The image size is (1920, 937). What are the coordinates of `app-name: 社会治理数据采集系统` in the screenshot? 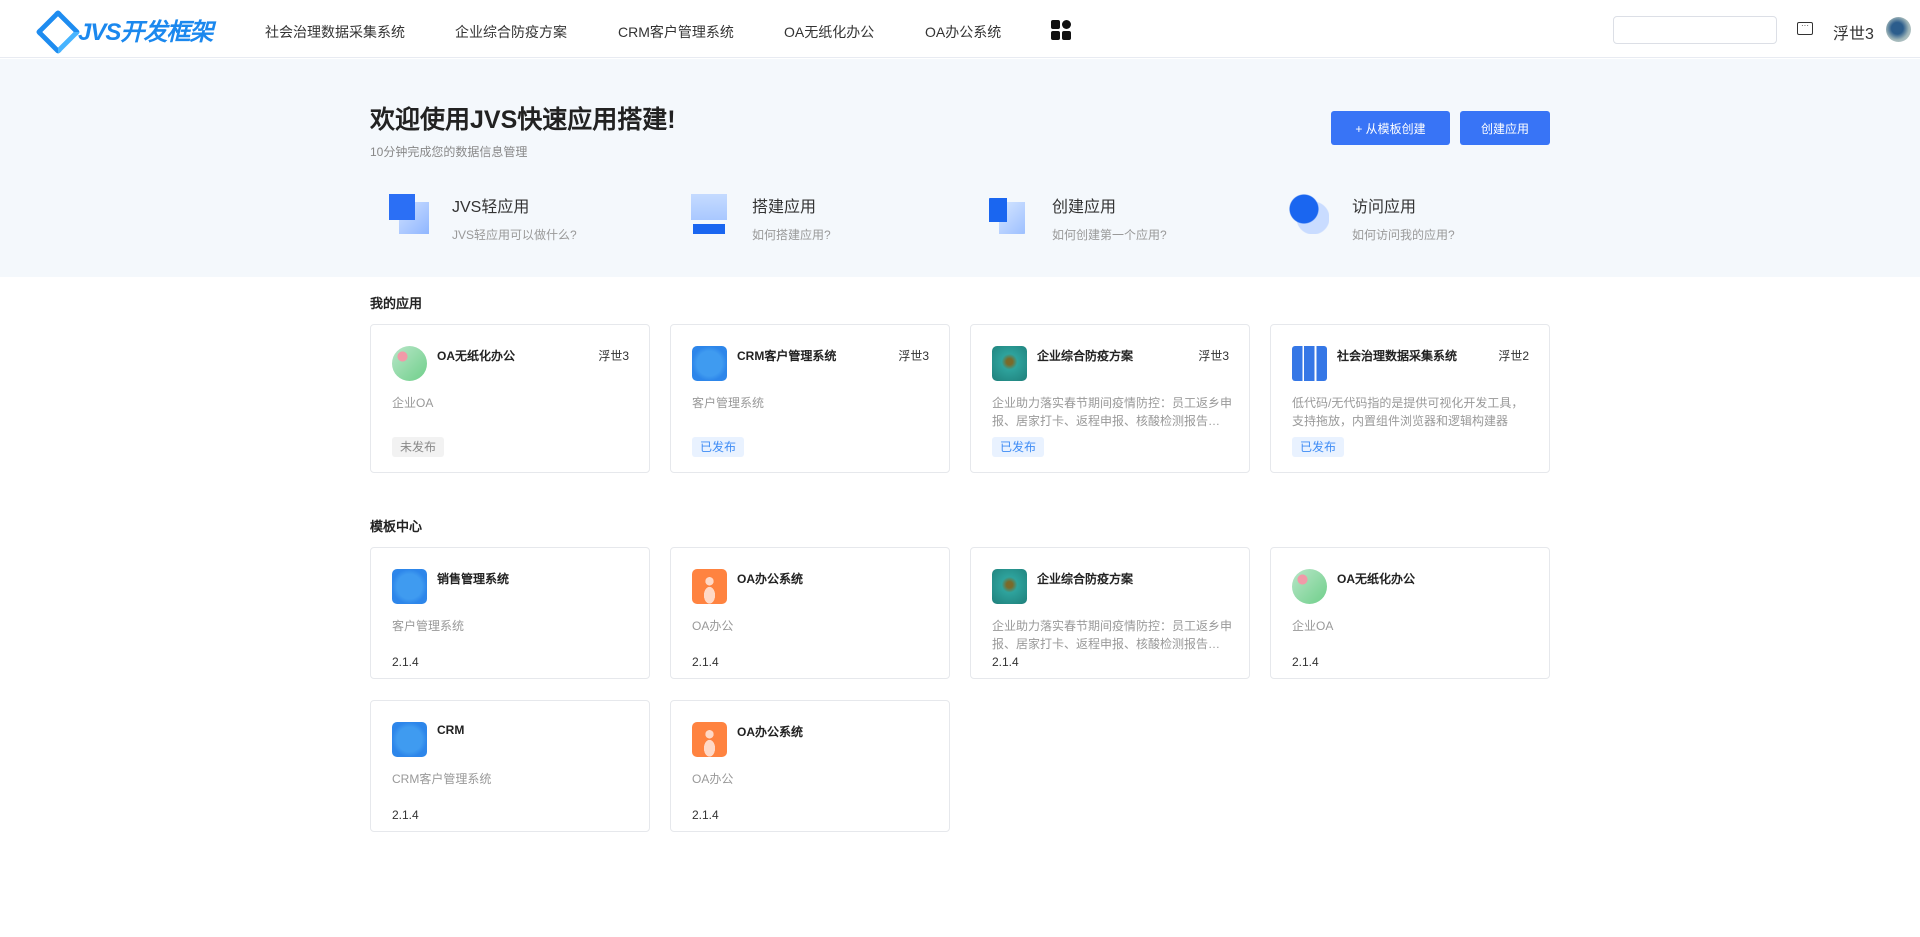 It's located at (1397, 356).